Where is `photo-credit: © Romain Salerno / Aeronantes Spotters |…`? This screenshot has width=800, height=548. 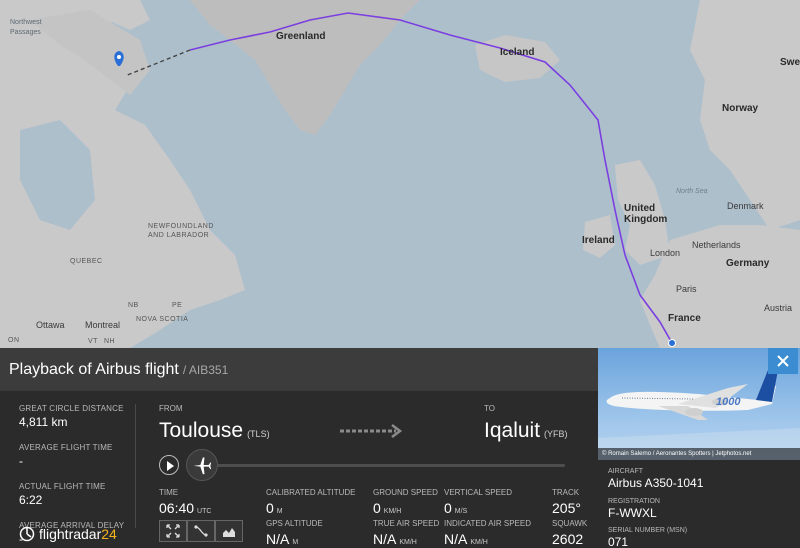
photo-credit: © Romain Salerno / Aeronantes Spotters |… is located at coordinates (699, 454).